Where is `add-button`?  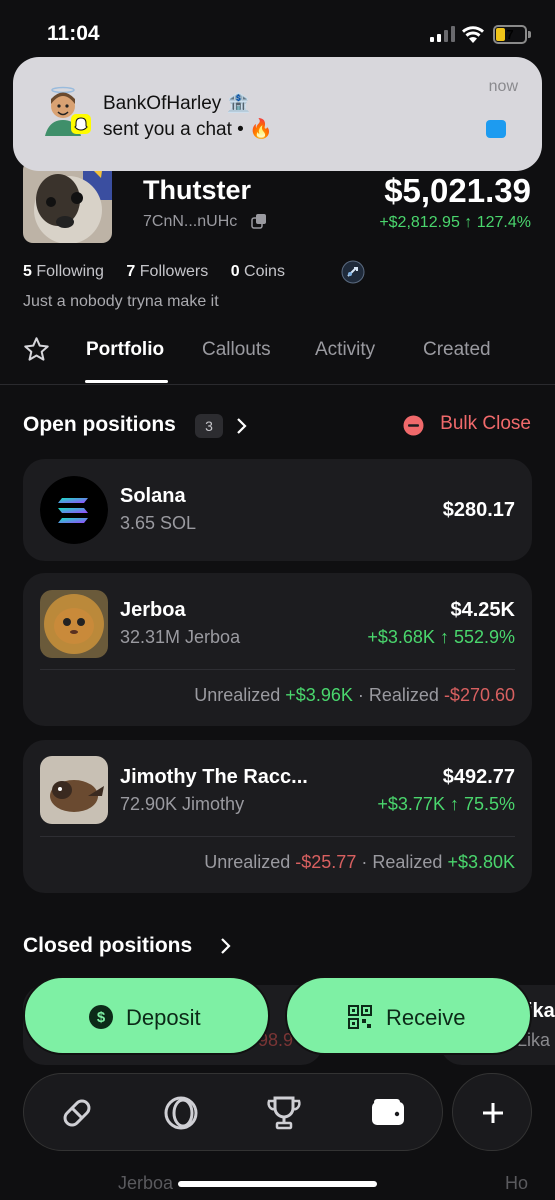 add-button is located at coordinates (492, 1112).